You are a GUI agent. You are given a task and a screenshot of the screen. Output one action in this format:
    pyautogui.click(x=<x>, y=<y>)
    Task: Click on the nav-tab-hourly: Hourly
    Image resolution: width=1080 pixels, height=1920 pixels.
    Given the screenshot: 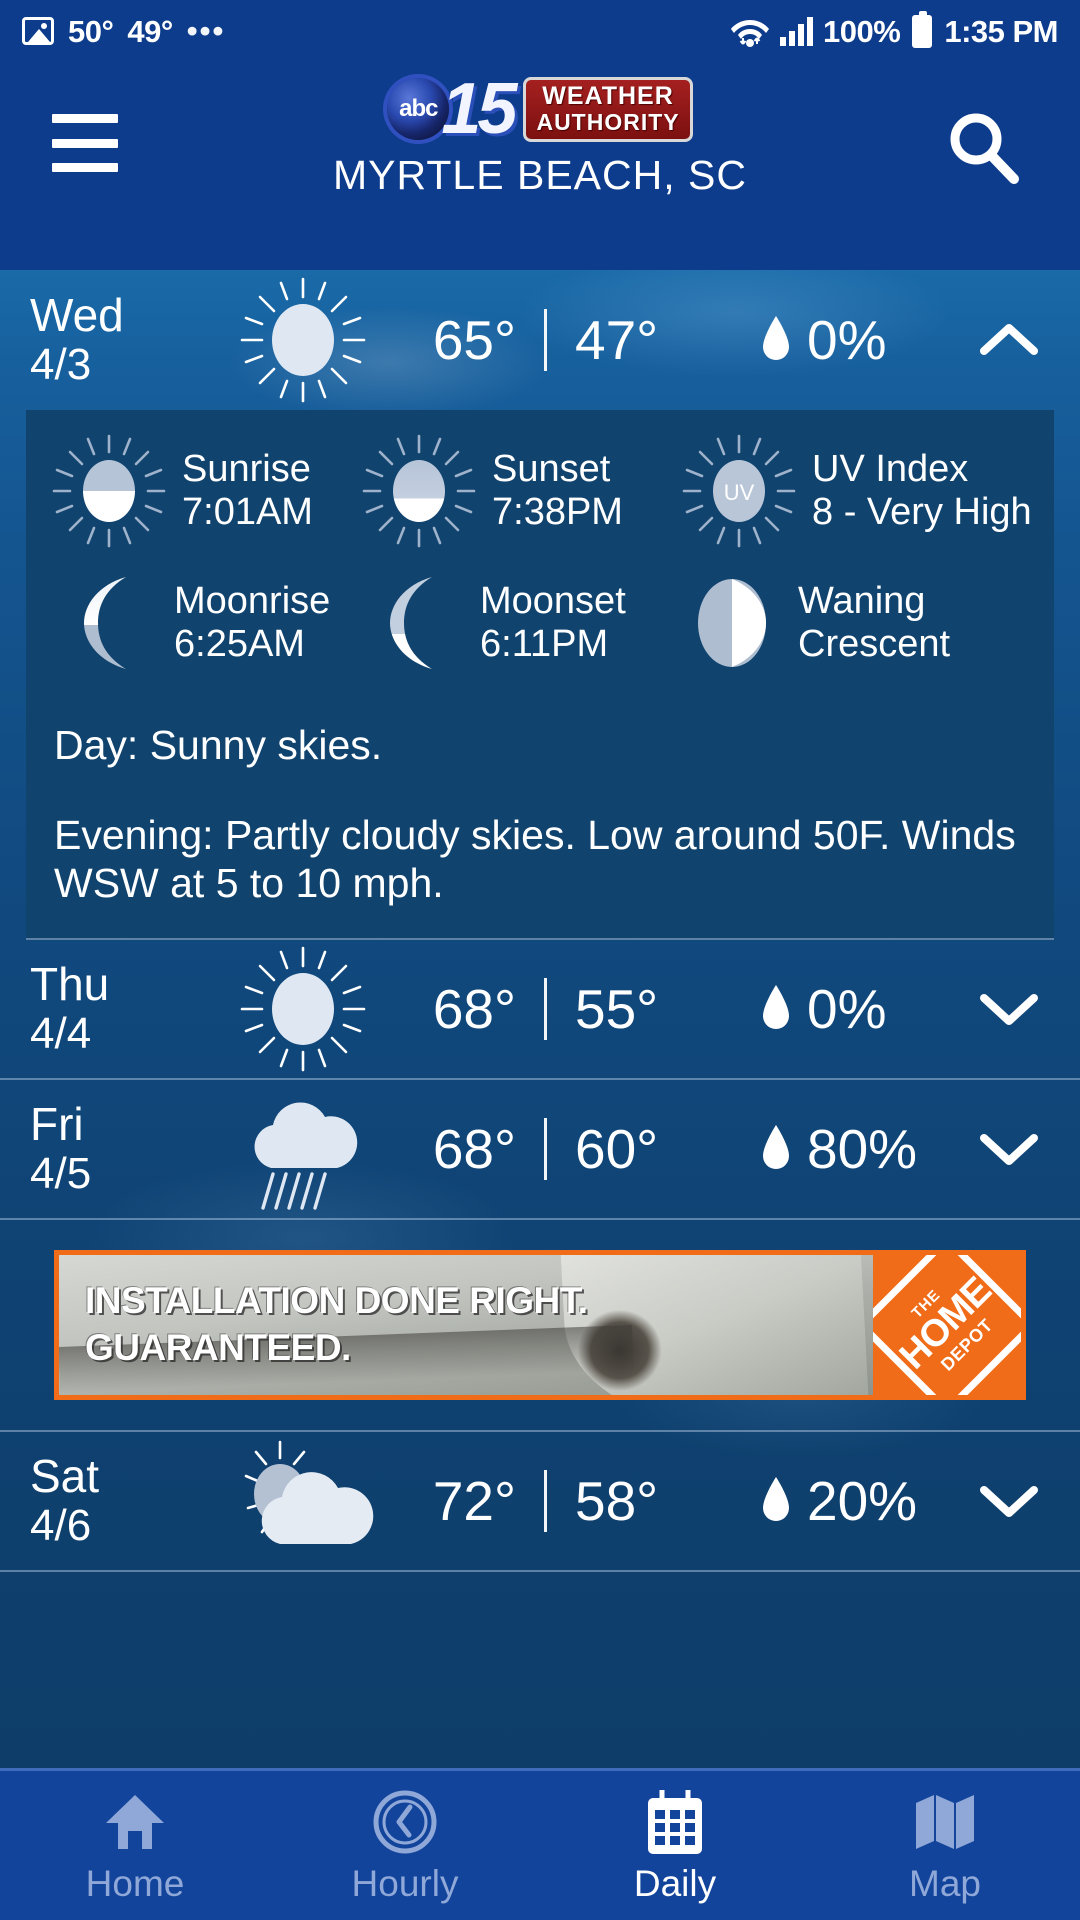 What is the action you would take?
    pyautogui.click(x=405, y=1845)
    